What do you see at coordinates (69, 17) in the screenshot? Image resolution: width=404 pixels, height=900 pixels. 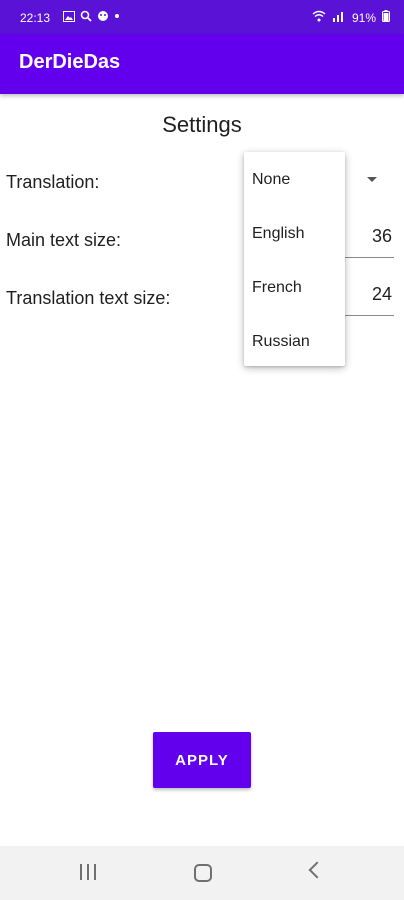 I see `image-icon` at bounding box center [69, 17].